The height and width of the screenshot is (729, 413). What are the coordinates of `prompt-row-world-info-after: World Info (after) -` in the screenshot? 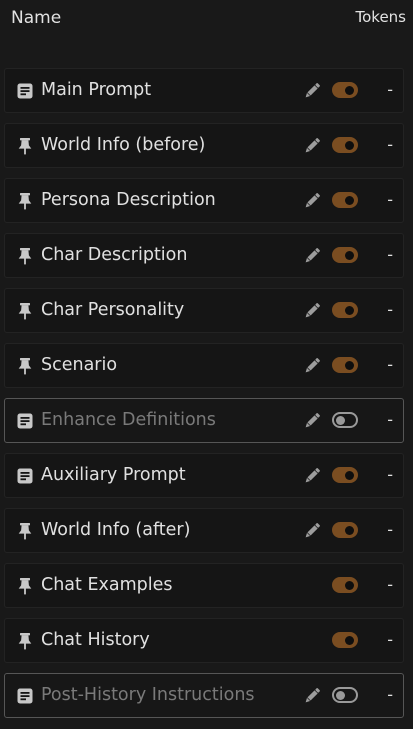 It's located at (204, 530).